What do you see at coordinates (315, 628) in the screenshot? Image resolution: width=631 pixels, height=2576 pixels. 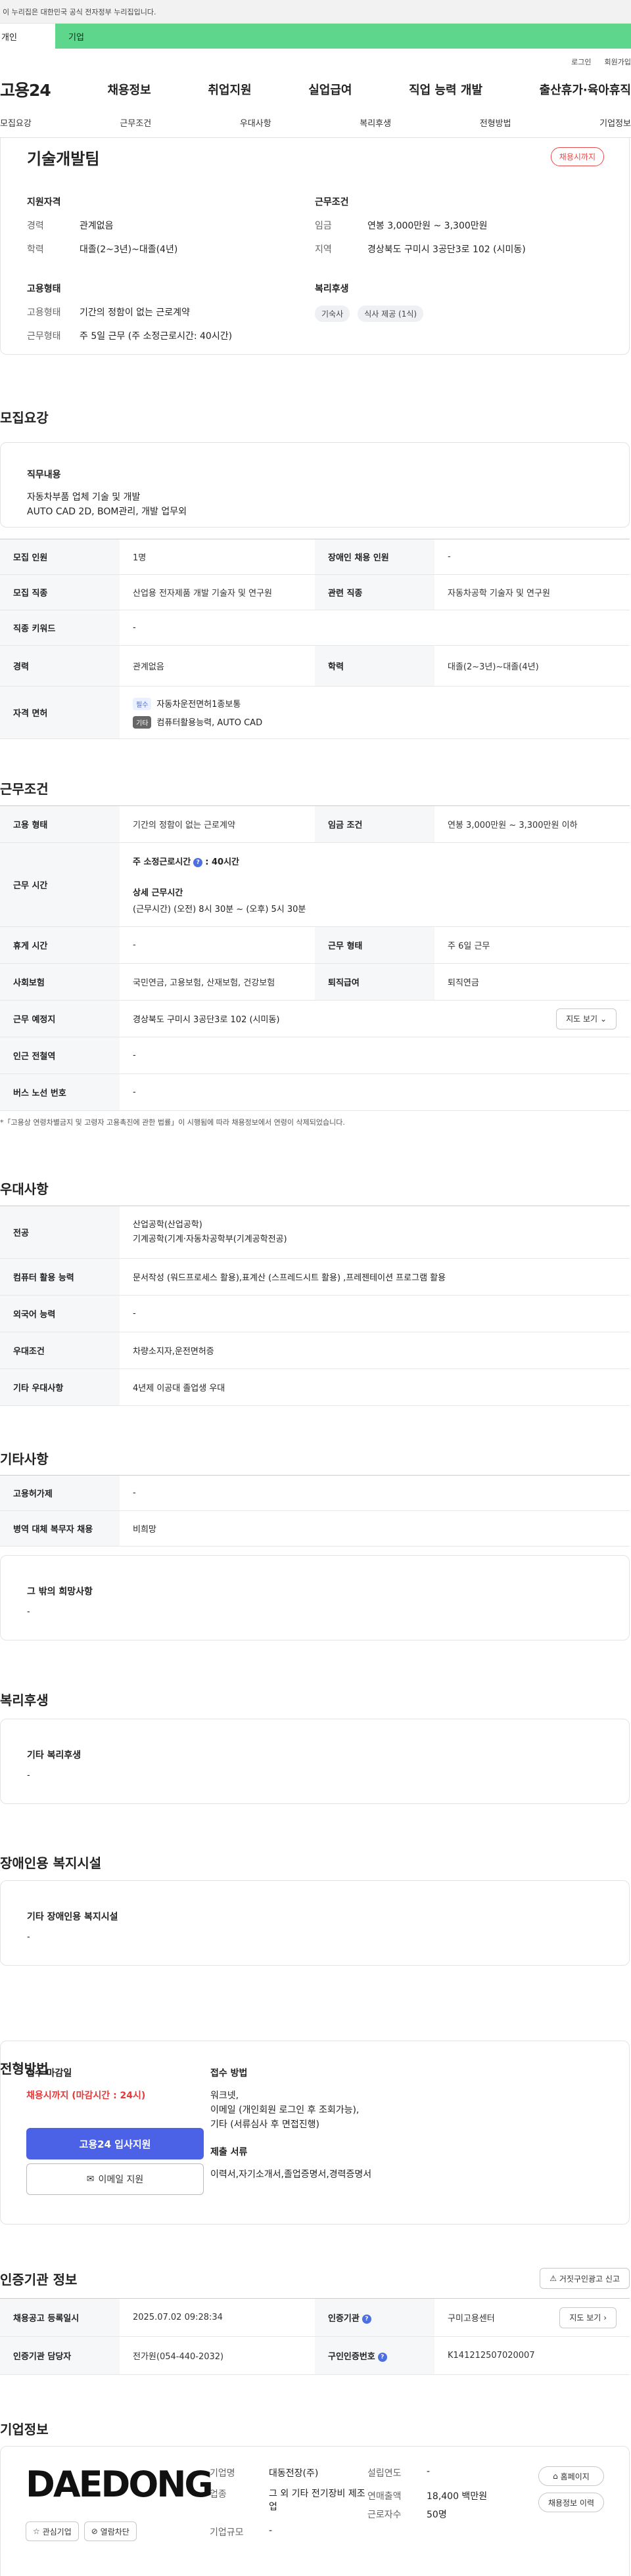 I see `table-row: 직종 키워드 -` at bounding box center [315, 628].